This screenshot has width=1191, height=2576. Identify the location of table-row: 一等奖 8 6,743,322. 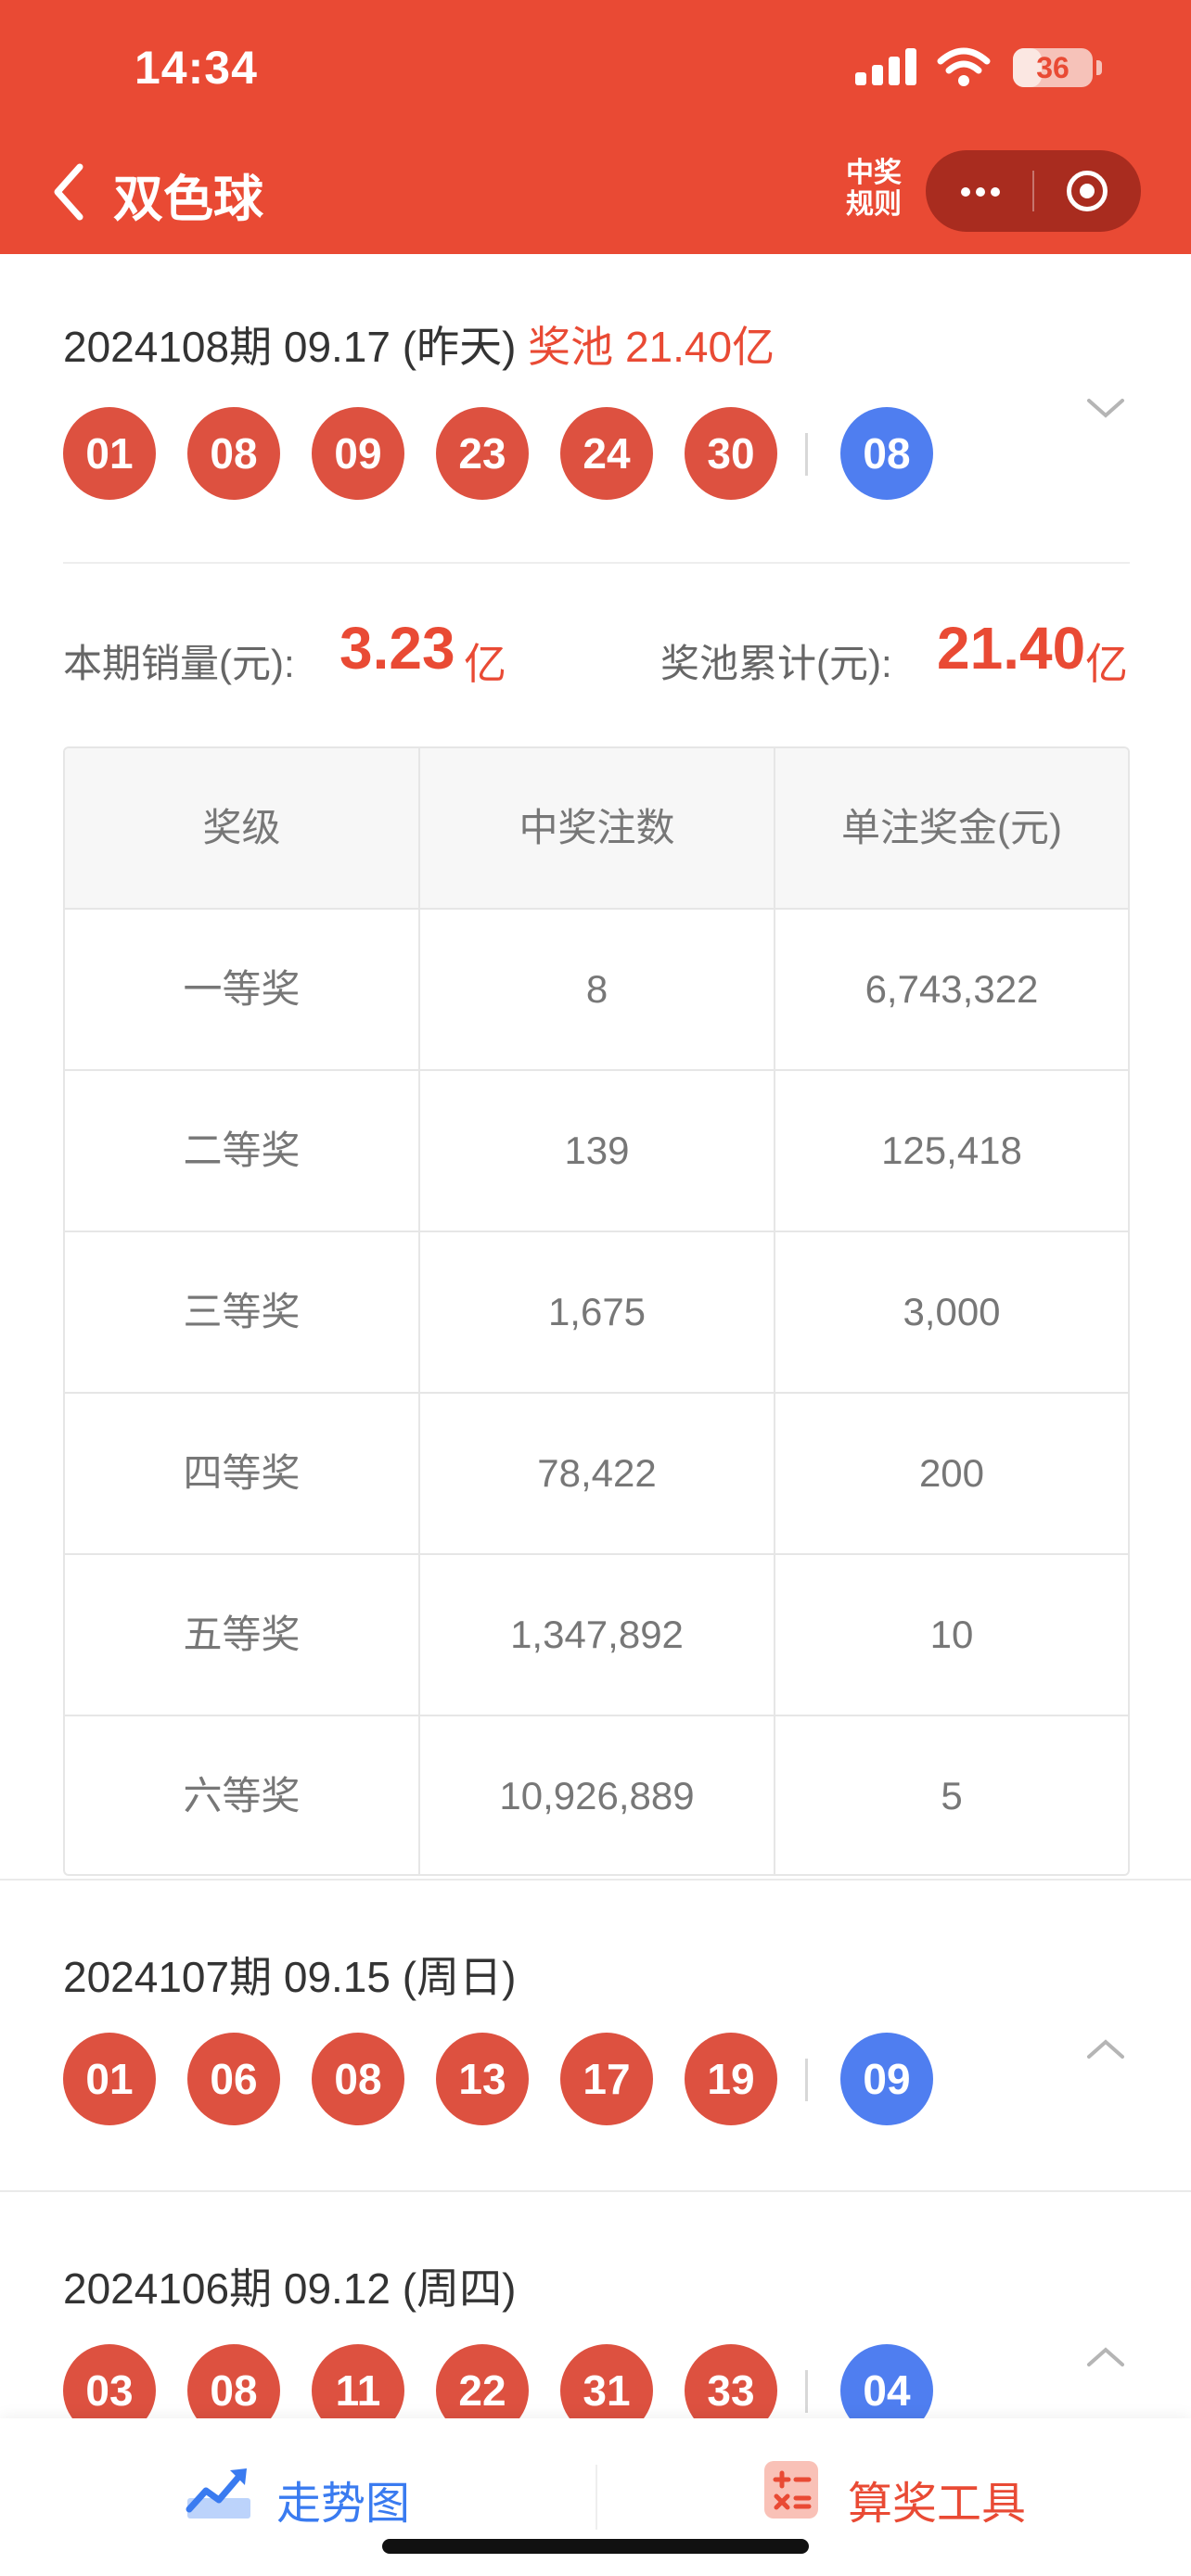
(597, 990).